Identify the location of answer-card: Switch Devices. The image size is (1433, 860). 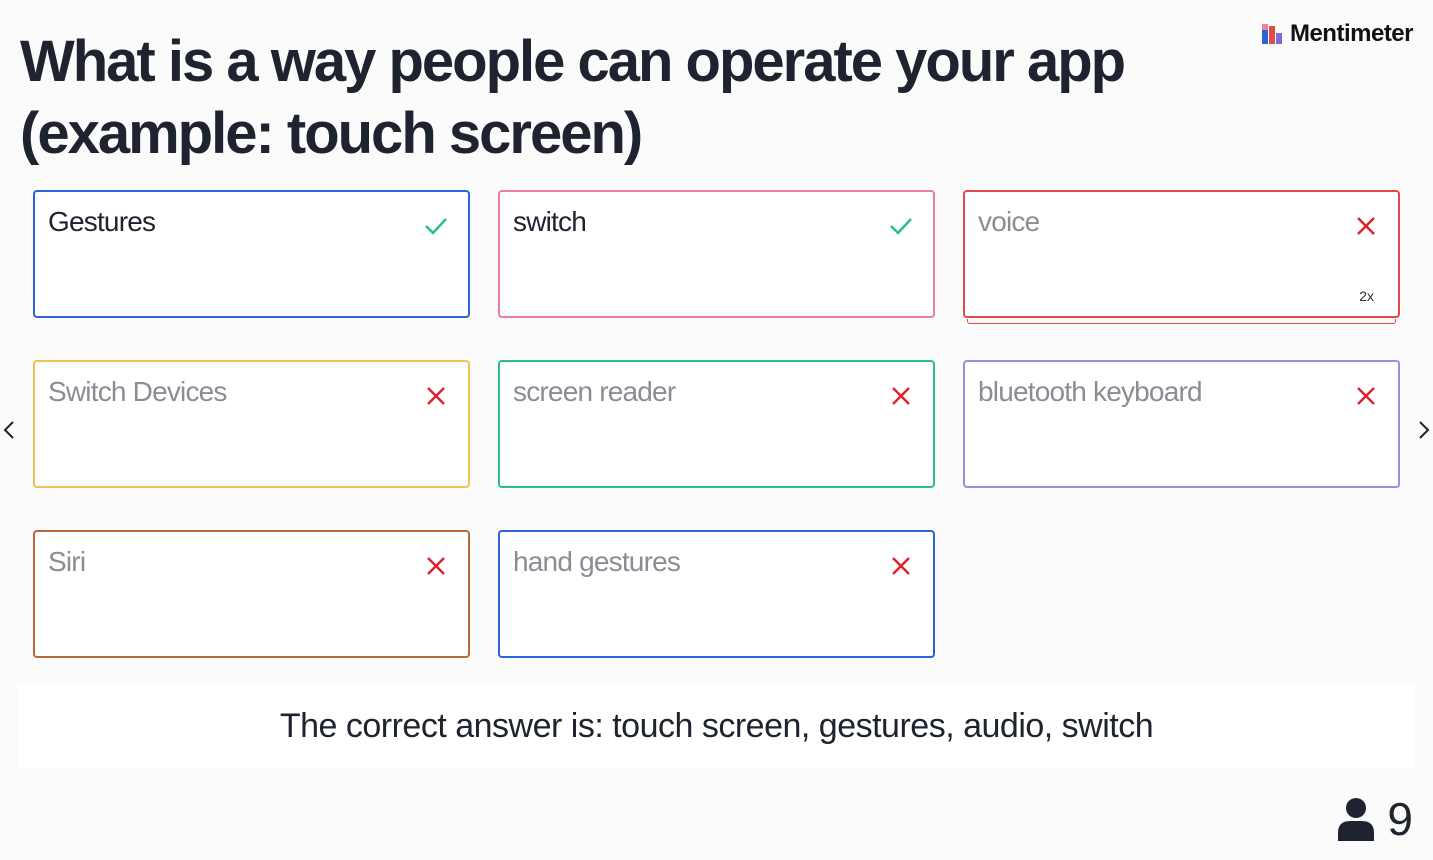
(251, 424).